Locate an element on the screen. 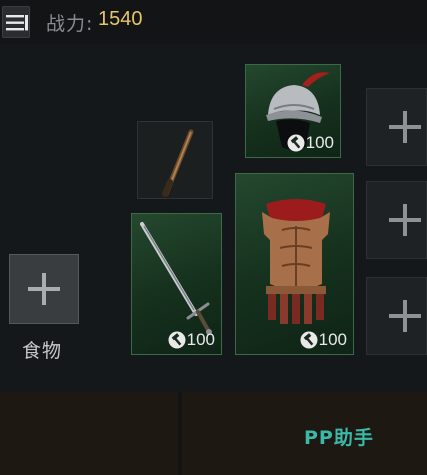 The image size is (427, 475). helmet-slot: 100 is located at coordinates (293, 111).